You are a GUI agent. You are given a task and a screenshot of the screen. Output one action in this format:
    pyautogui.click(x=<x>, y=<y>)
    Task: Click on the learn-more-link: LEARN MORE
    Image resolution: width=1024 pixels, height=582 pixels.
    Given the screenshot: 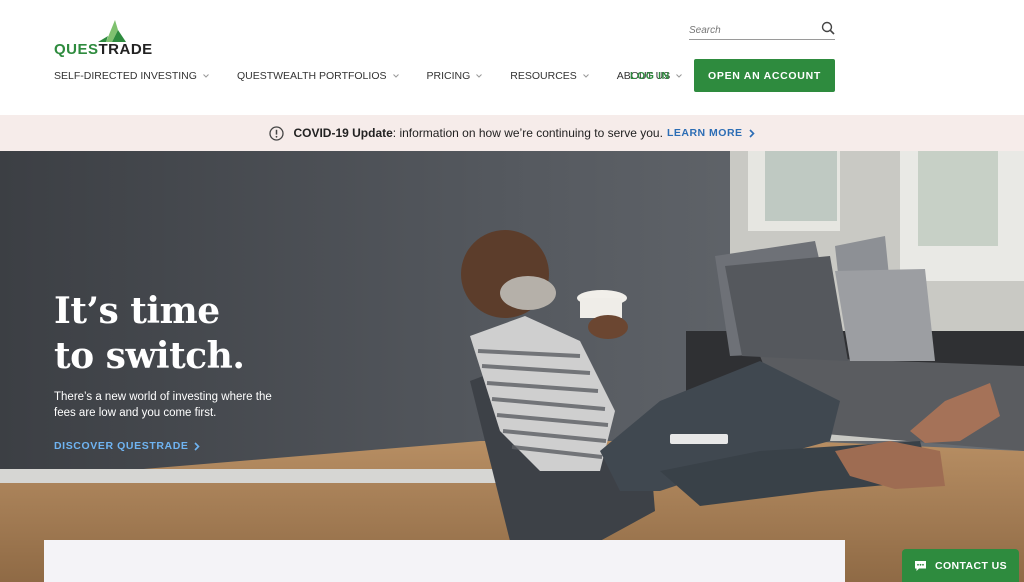 What is the action you would take?
    pyautogui.click(x=711, y=133)
    